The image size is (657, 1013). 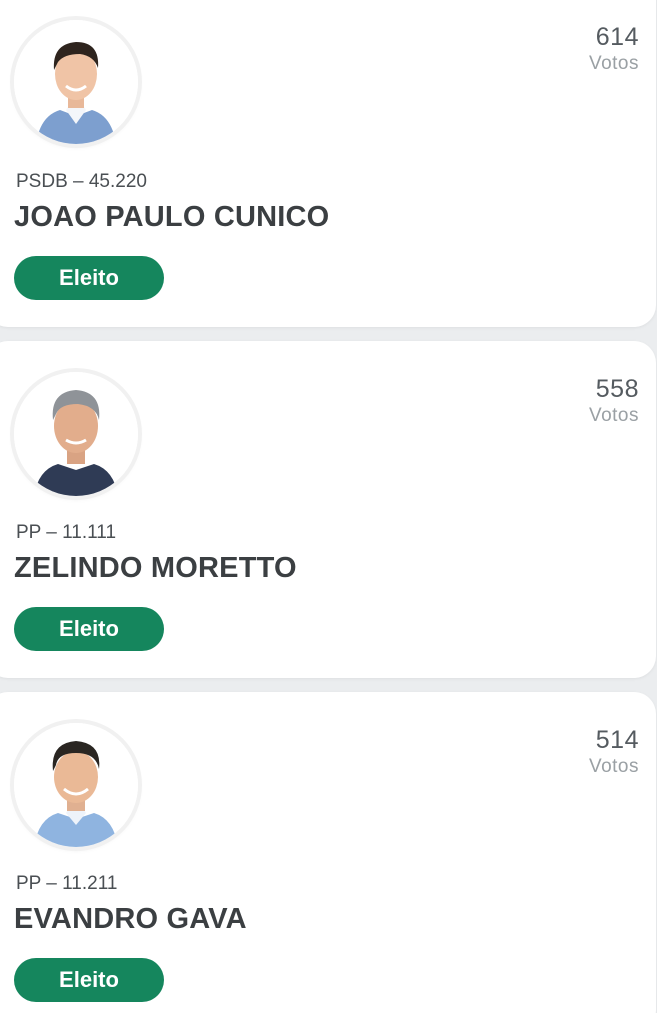 What do you see at coordinates (155, 568) in the screenshot?
I see `candidate-name: ZELINDO MORETTO` at bounding box center [155, 568].